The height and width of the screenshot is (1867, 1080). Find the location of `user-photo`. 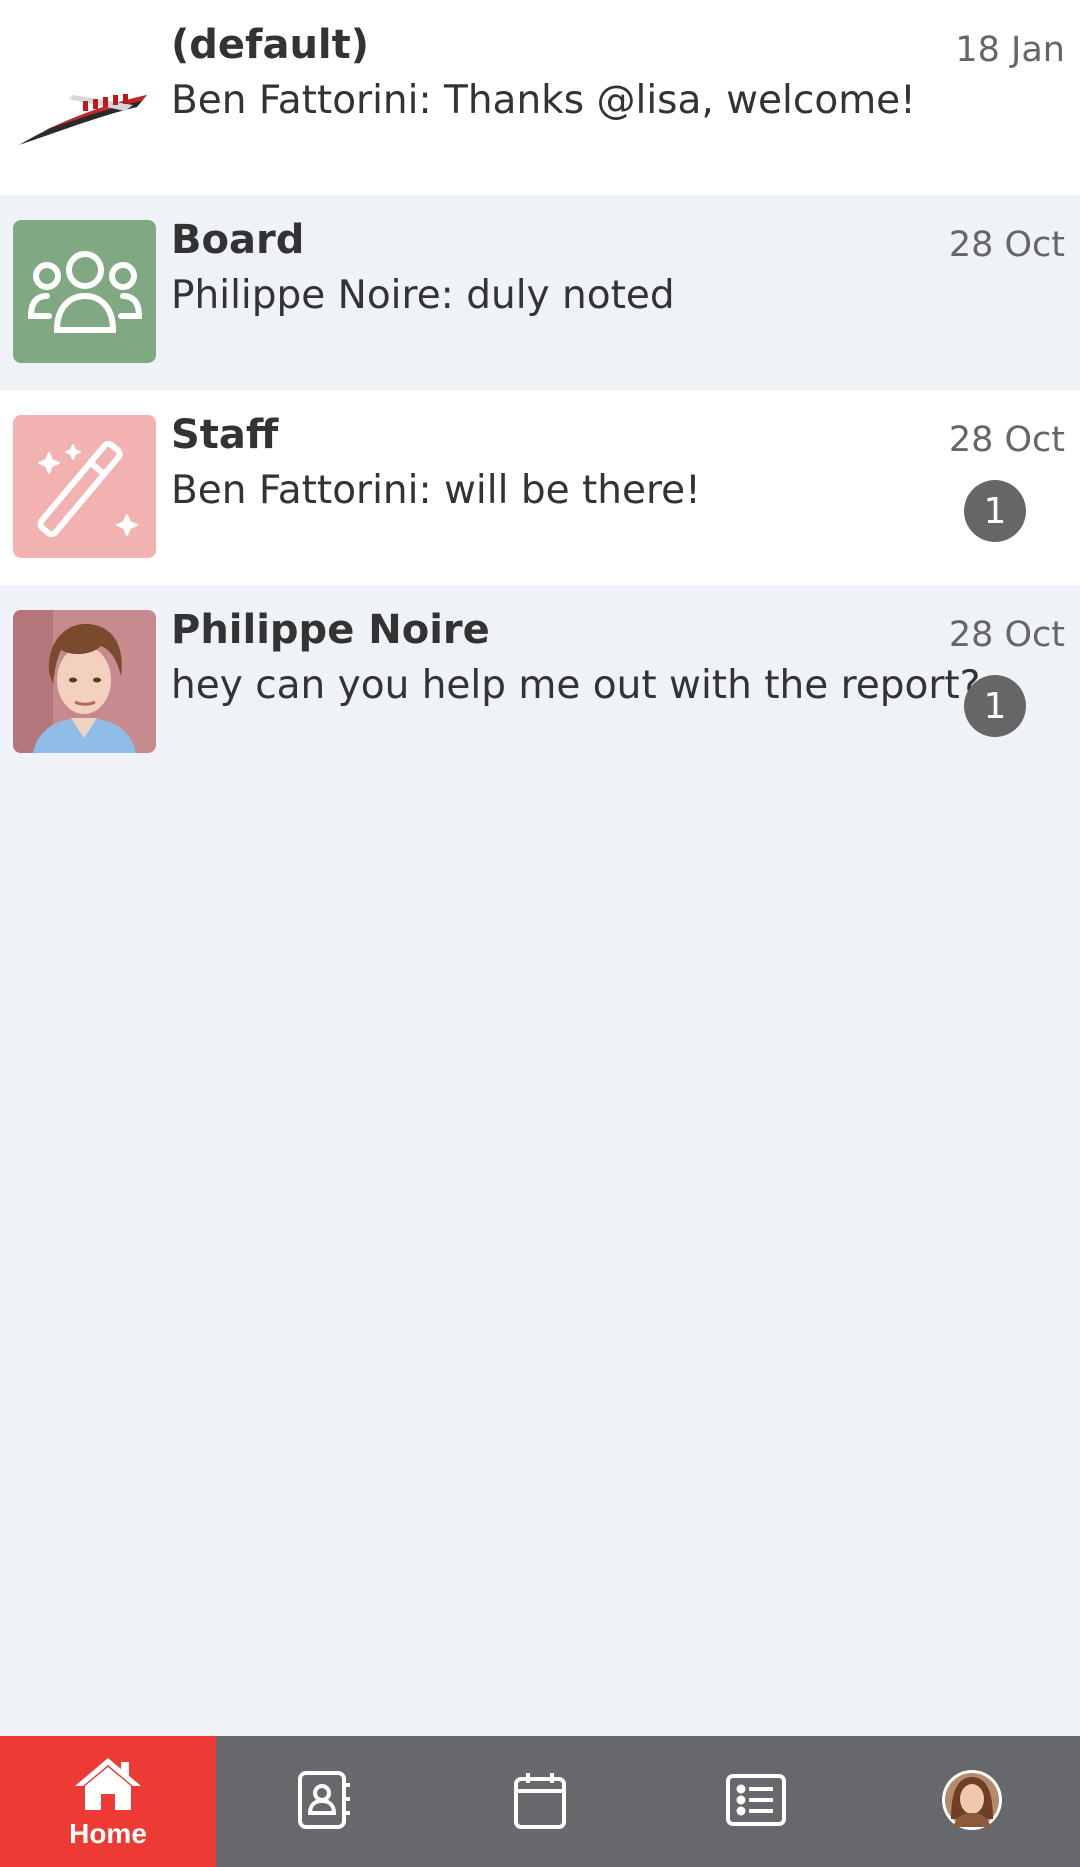

user-photo is located at coordinates (84, 681).